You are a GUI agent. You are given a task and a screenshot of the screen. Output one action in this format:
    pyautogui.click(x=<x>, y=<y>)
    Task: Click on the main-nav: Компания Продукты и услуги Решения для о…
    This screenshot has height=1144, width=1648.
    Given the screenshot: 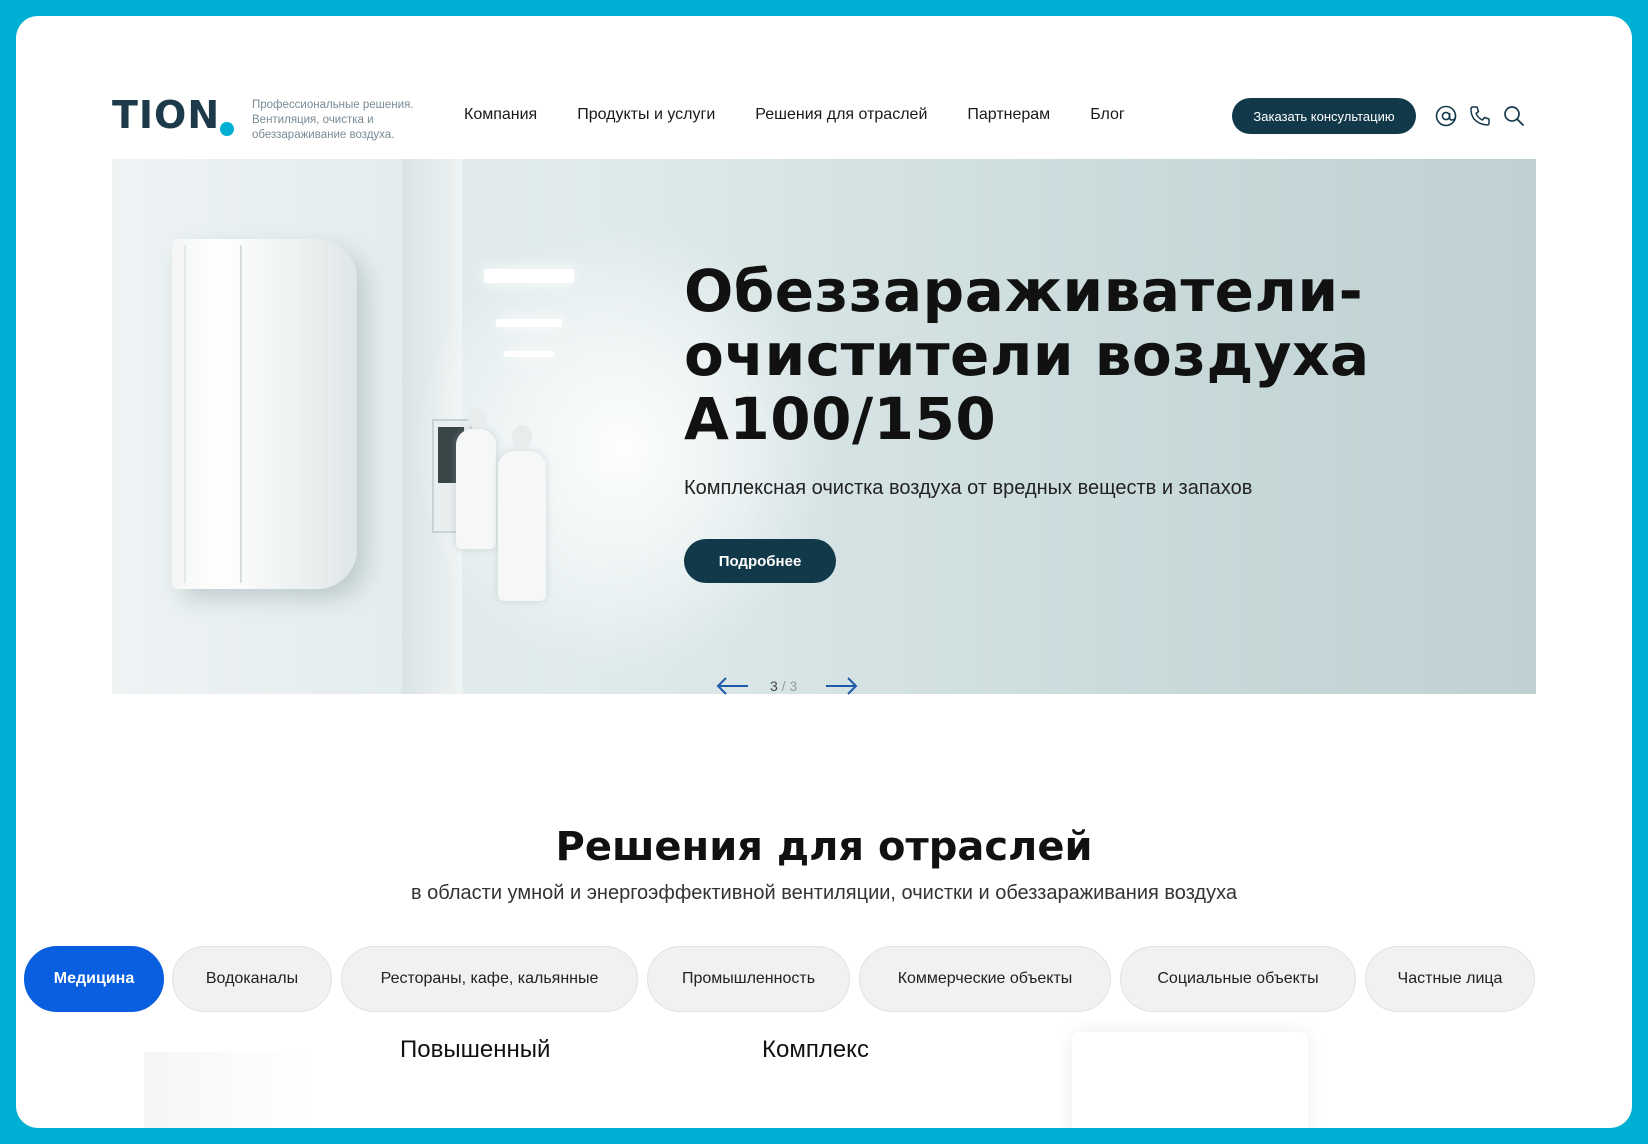 What is the action you would take?
    pyautogui.click(x=814, y=115)
    